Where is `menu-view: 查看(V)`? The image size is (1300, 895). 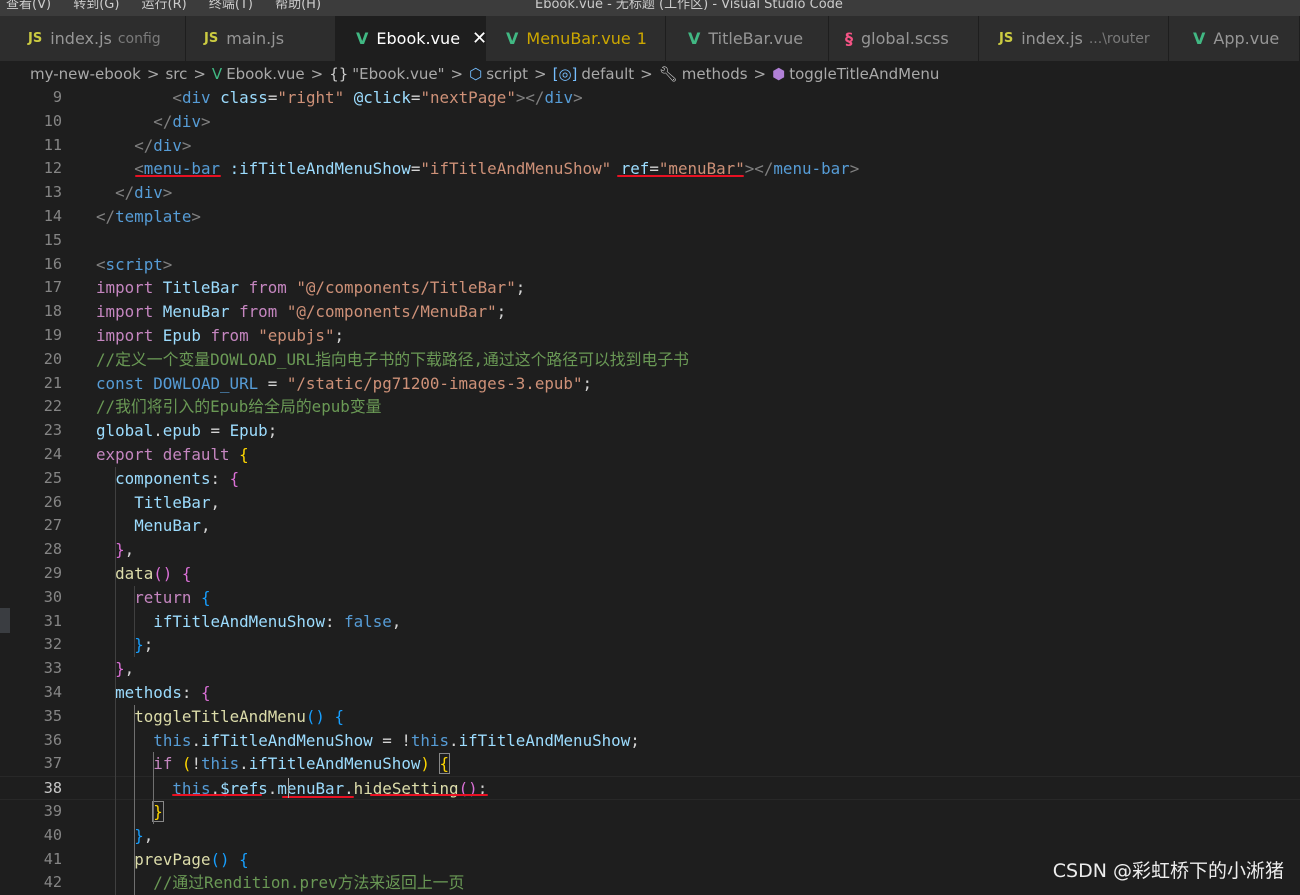
menu-view: 查看(V) is located at coordinates (28, 6).